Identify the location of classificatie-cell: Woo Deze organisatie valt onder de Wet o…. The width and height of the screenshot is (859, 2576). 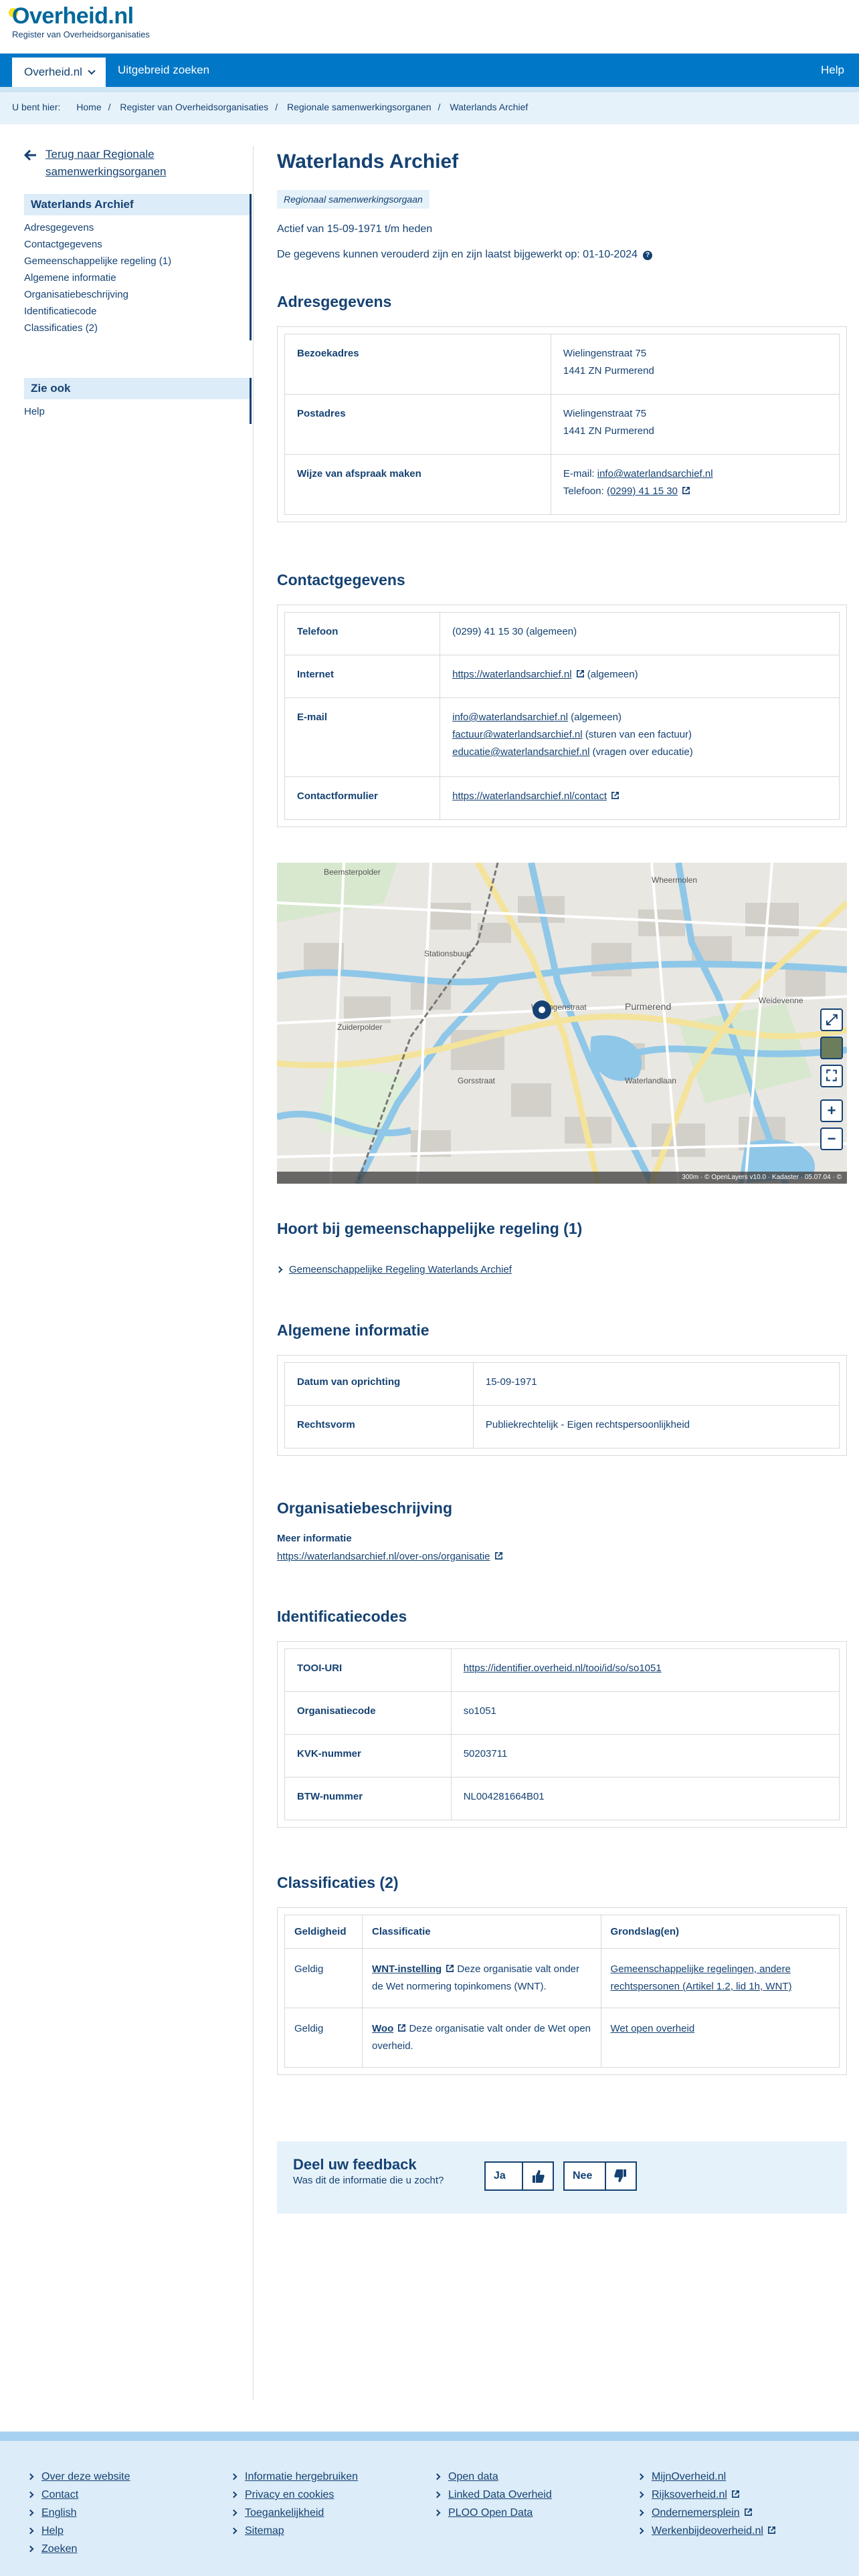
(482, 2038).